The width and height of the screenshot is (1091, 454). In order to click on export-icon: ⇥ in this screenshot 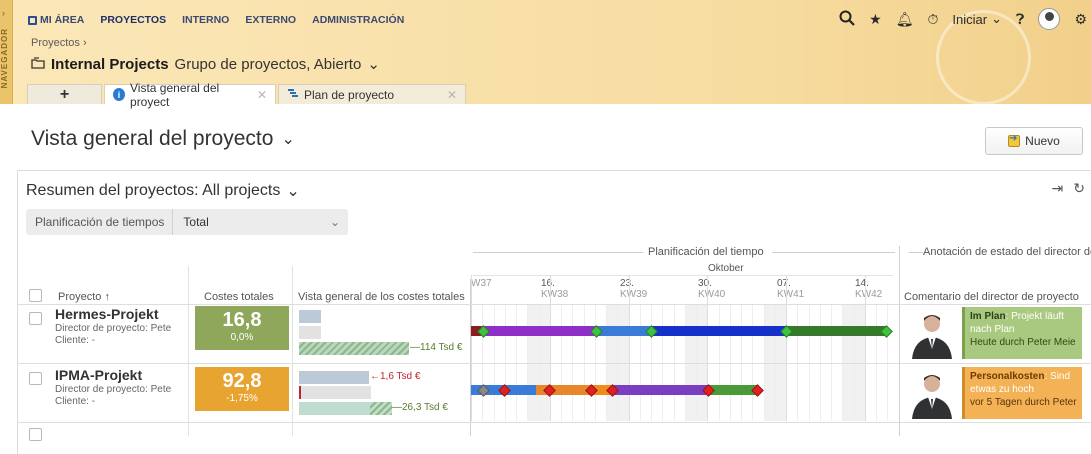, I will do `click(1058, 188)`.